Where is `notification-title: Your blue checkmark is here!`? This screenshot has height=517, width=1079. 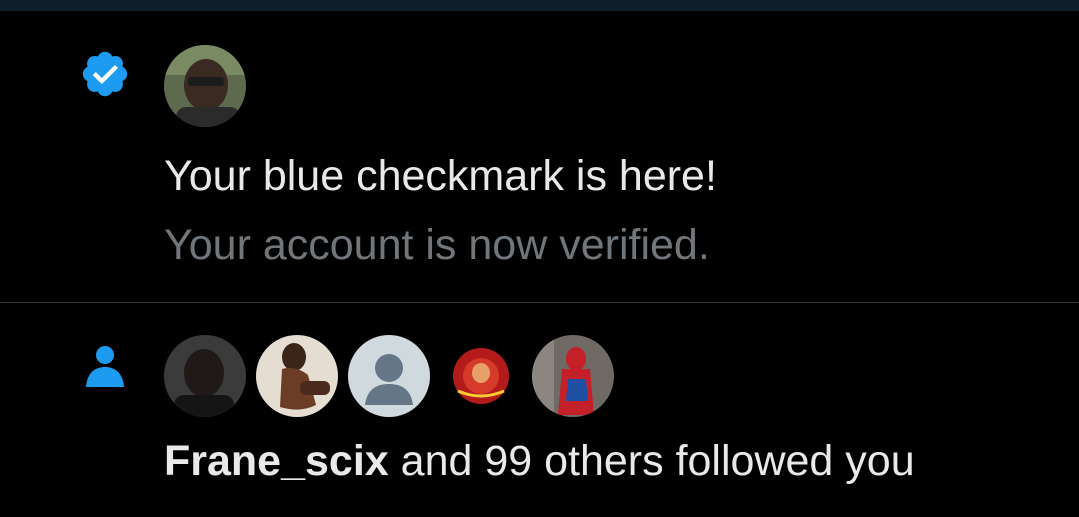 notification-title: Your blue checkmark is here! is located at coordinates (440, 176).